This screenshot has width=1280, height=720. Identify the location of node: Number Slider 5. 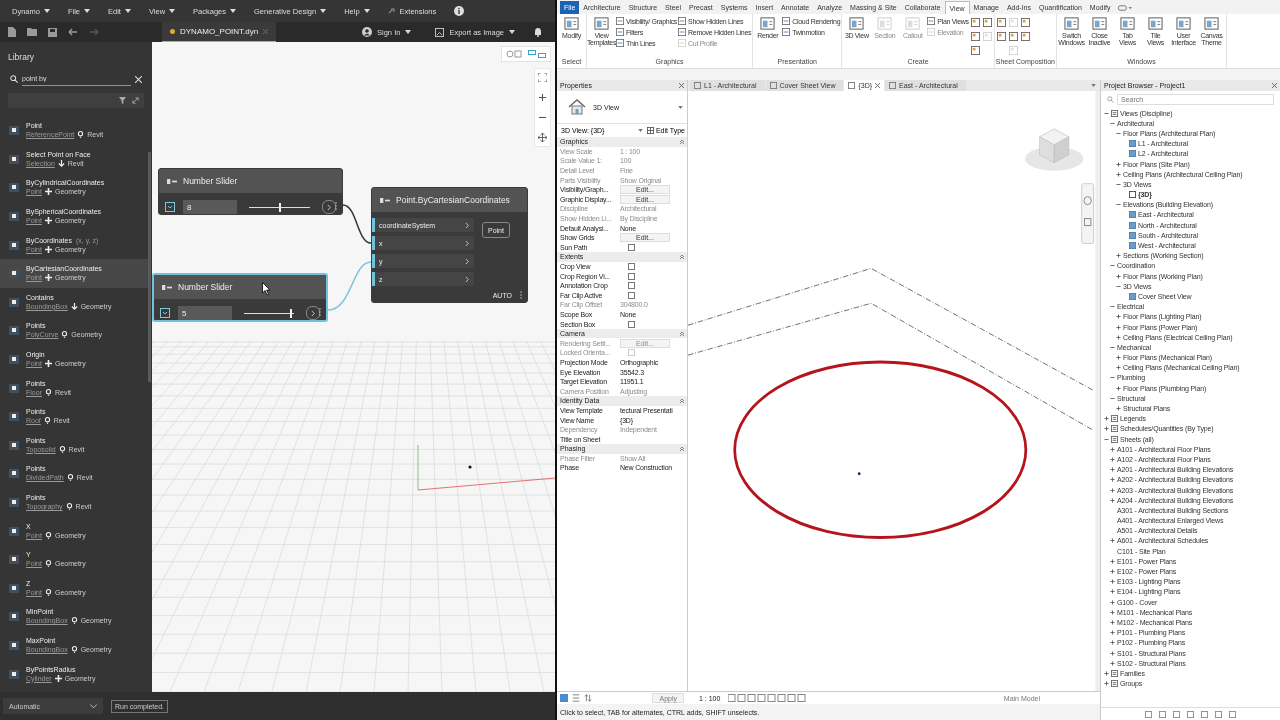
(240, 297).